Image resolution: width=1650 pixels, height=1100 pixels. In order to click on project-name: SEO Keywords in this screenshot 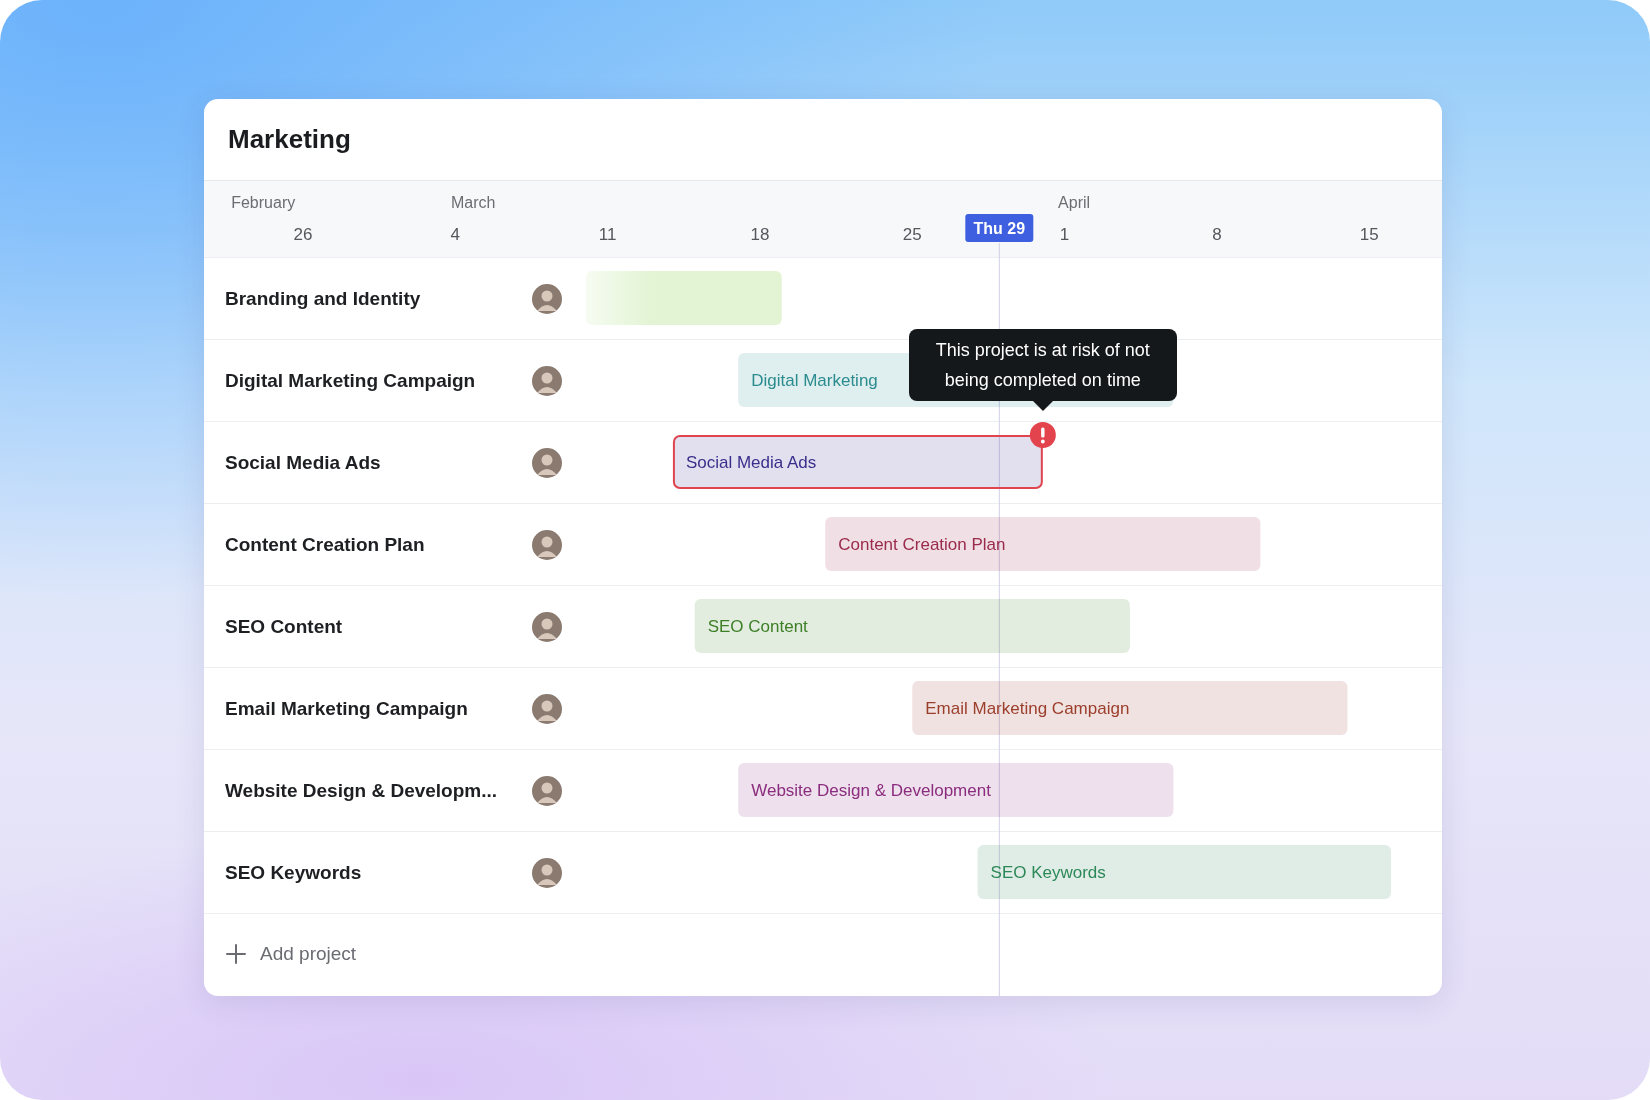, I will do `click(293, 872)`.